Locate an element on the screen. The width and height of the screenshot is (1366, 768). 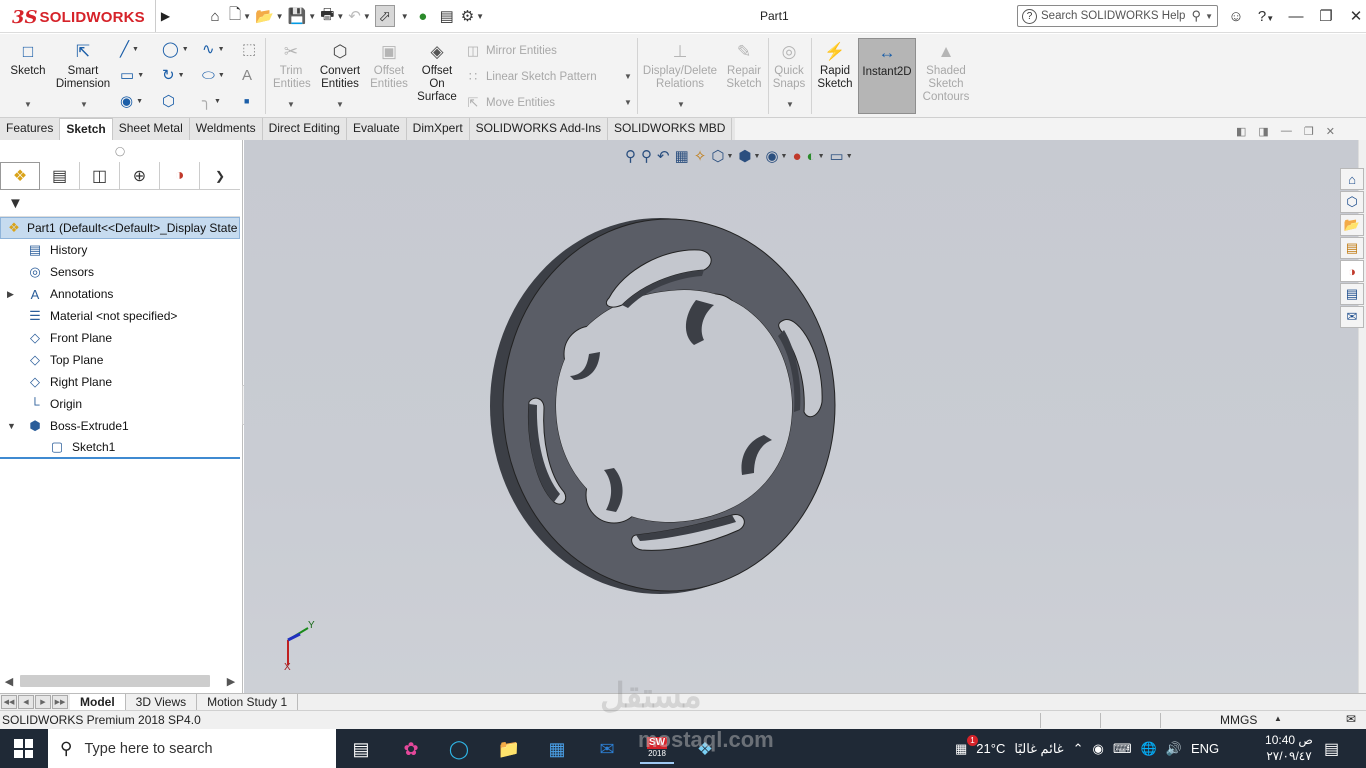
rectangle-tool-icon: ▭ ▼ is located at coordinates (137, 75).